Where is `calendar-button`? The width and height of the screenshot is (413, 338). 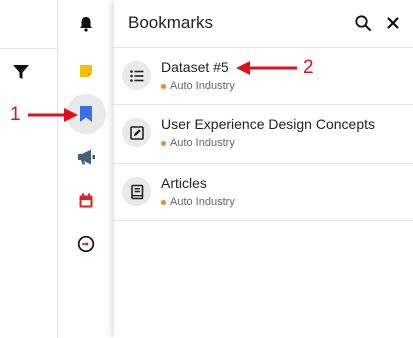
calendar-button is located at coordinates (86, 201).